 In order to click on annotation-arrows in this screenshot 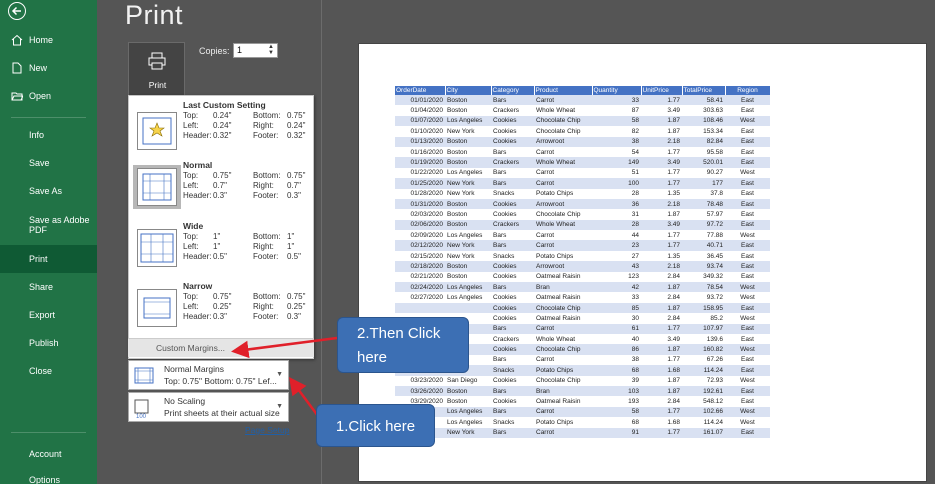, I will do `click(284, 376)`.